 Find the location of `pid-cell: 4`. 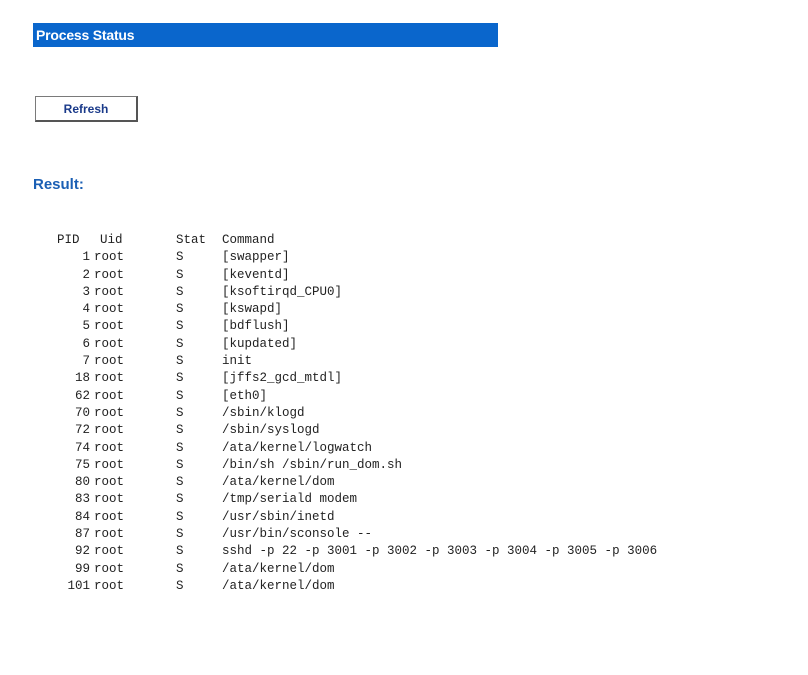

pid-cell: 4 is located at coordinates (86, 309).